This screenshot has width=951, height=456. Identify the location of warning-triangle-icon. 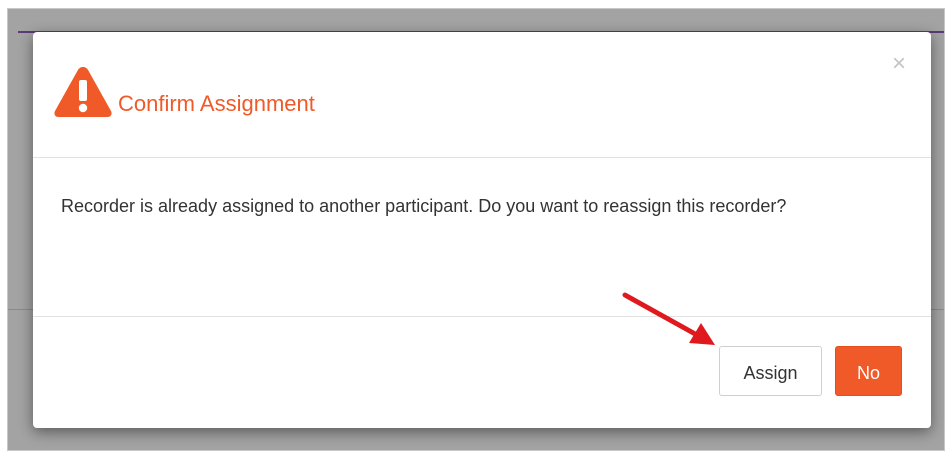
(83, 92).